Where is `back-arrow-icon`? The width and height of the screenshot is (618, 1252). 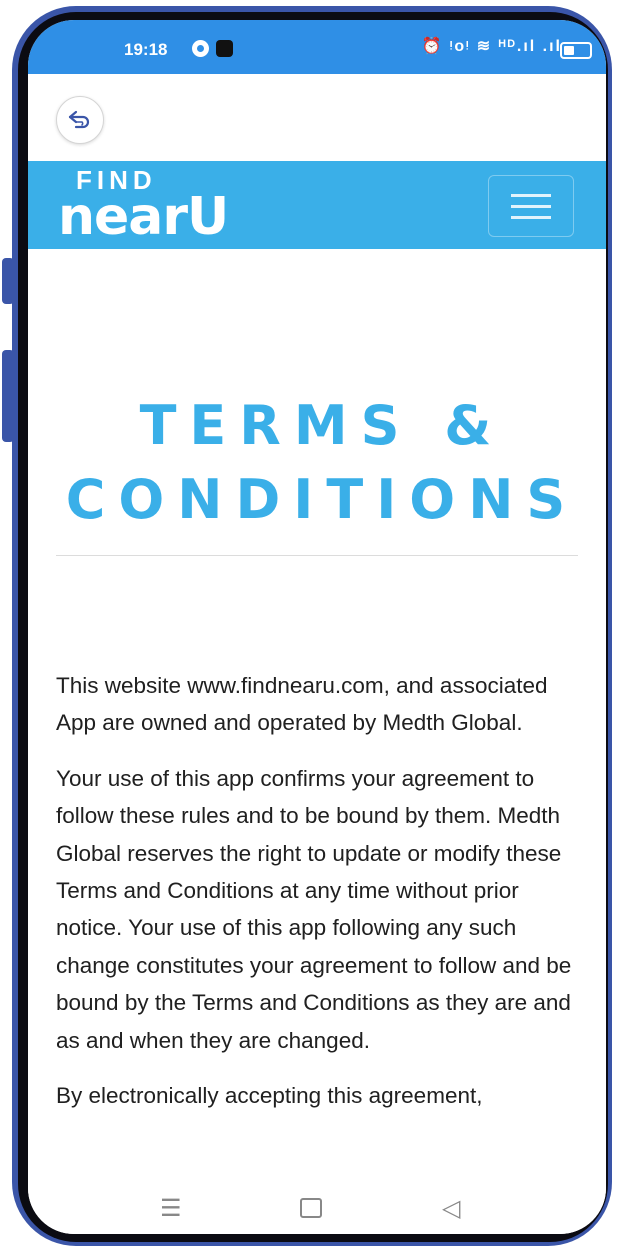 back-arrow-icon is located at coordinates (79, 119).